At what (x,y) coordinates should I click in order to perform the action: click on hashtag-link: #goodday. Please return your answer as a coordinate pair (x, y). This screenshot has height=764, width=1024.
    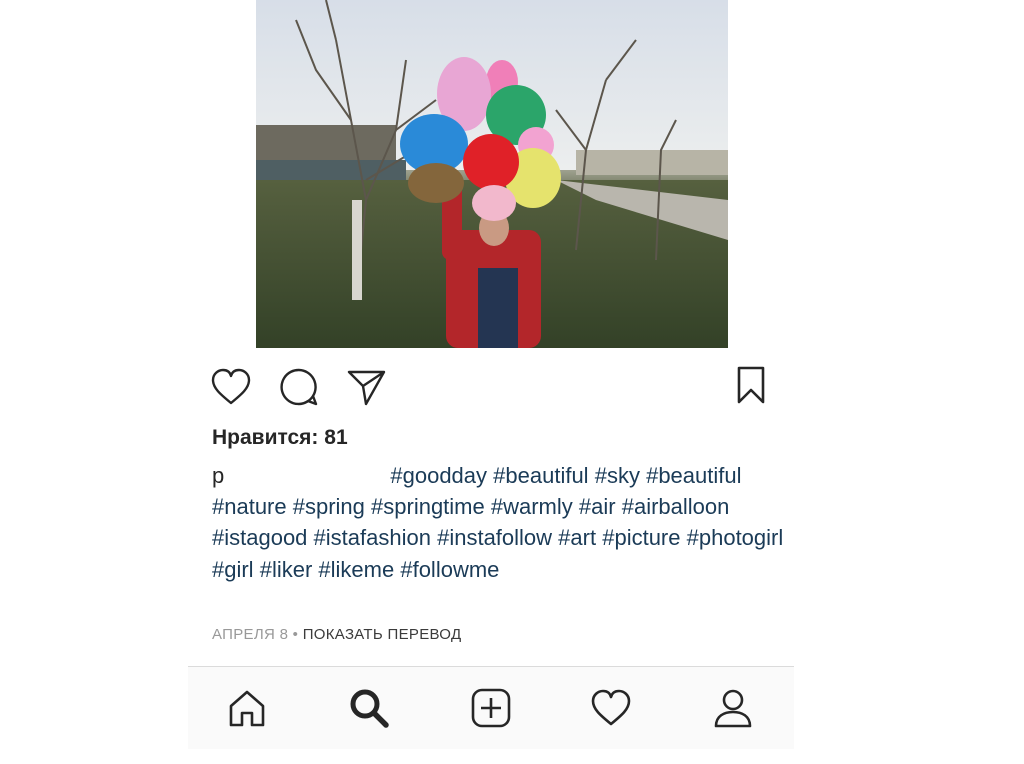
    Looking at the image, I should click on (438, 475).